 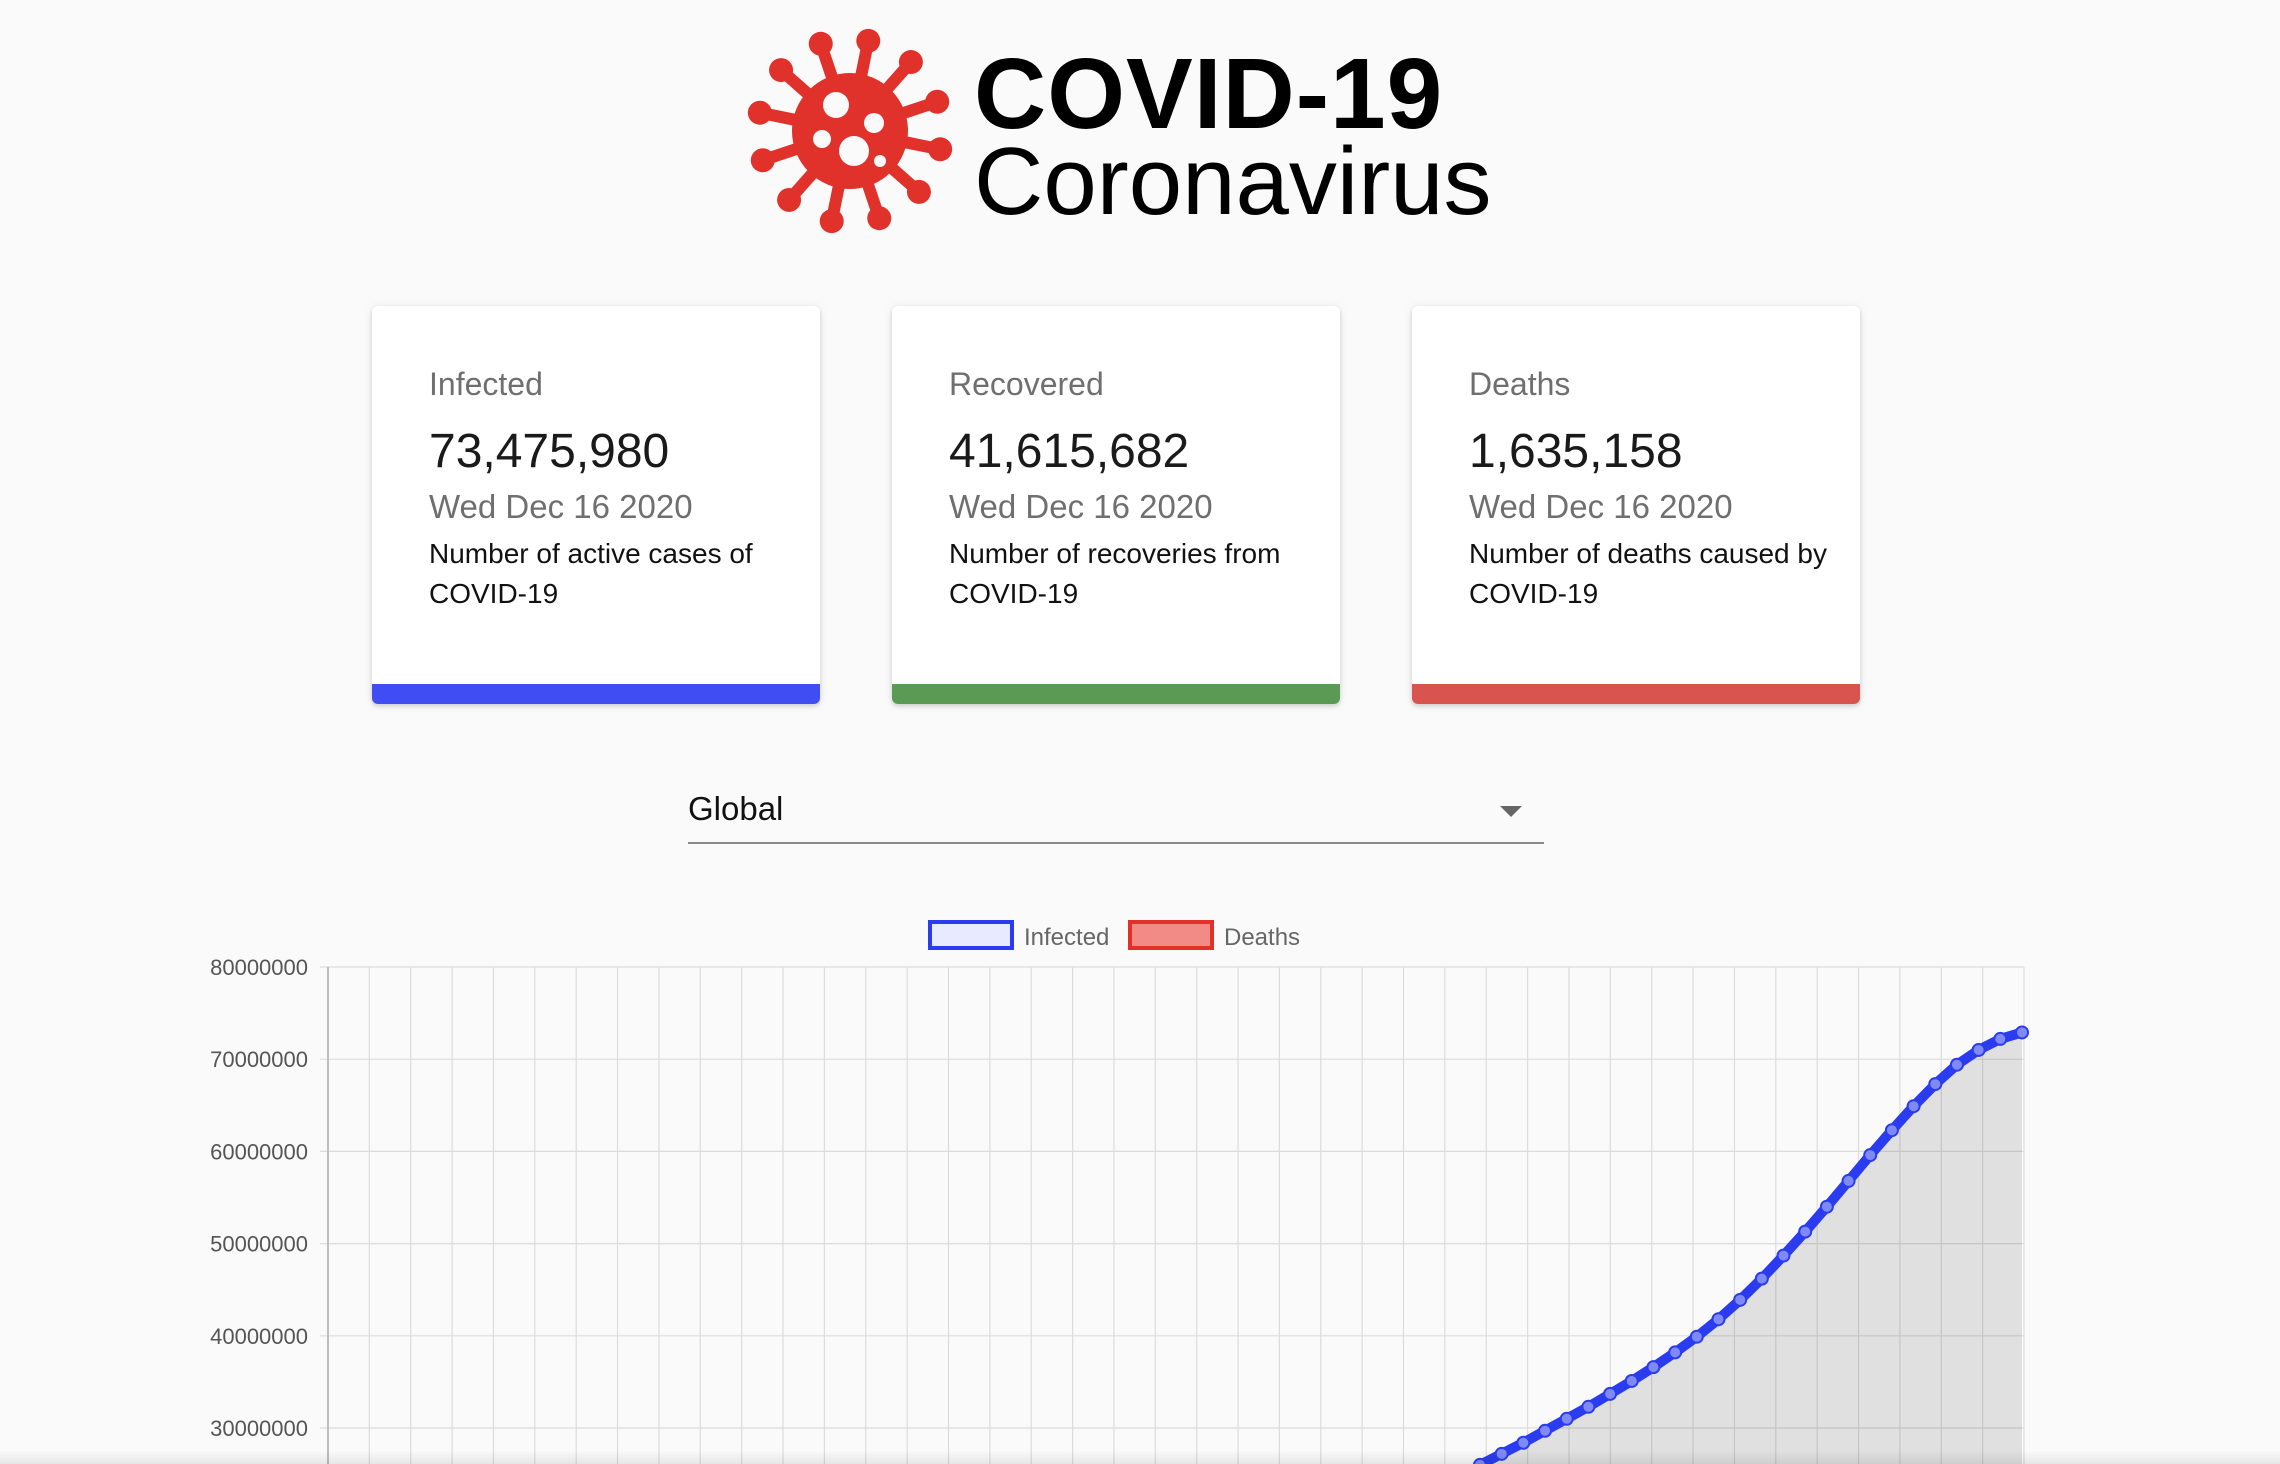 I want to click on y-tick-label: 80000000, so click(x=259, y=967).